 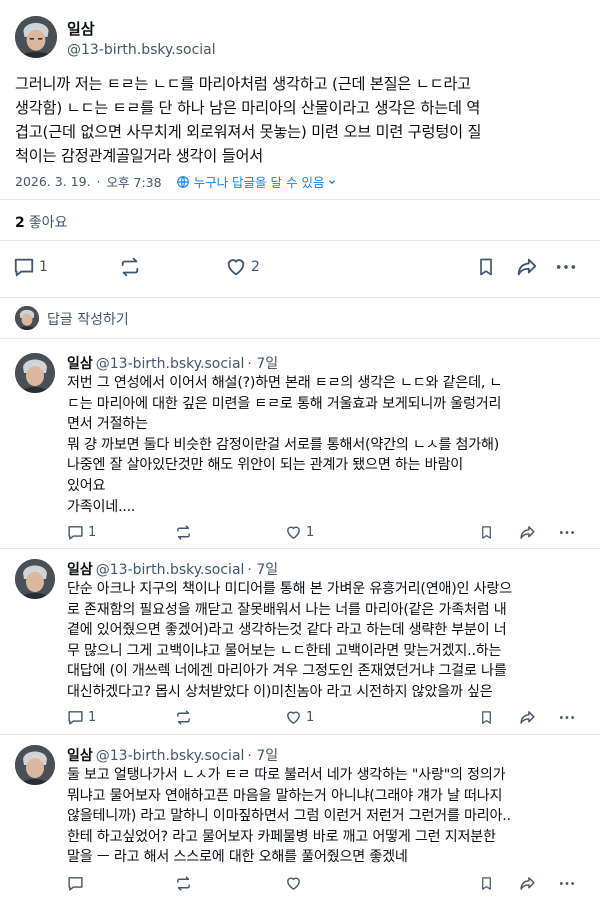 I want to click on chevron-down-icon, so click(x=332, y=181).